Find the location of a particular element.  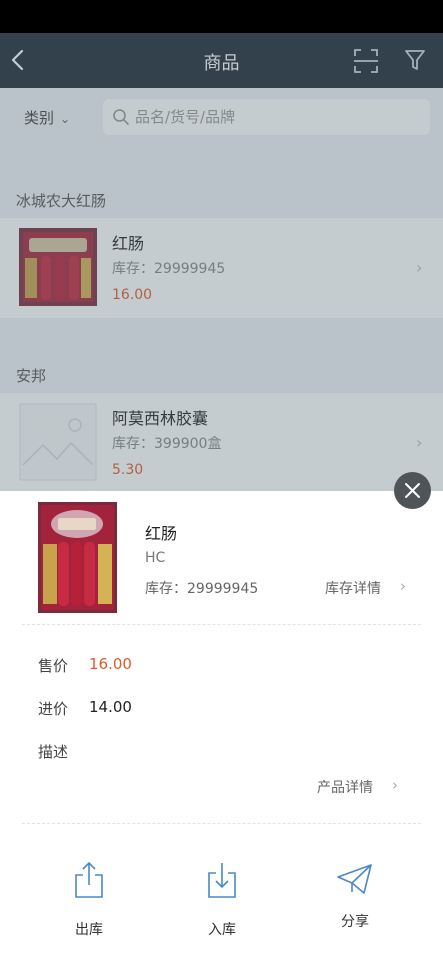

group-header: 冰城农大红肠 is located at coordinates (61, 201).